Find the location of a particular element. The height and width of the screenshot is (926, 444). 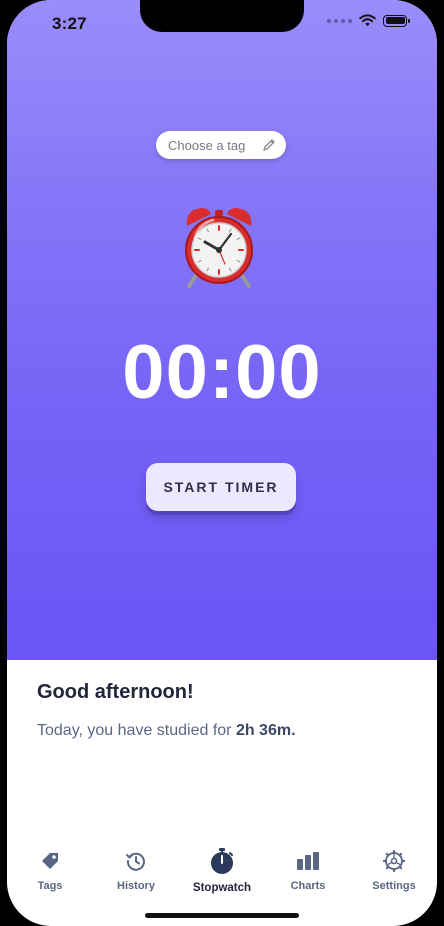

tab-stopwatch-label: Stopwatch is located at coordinates (222, 888).